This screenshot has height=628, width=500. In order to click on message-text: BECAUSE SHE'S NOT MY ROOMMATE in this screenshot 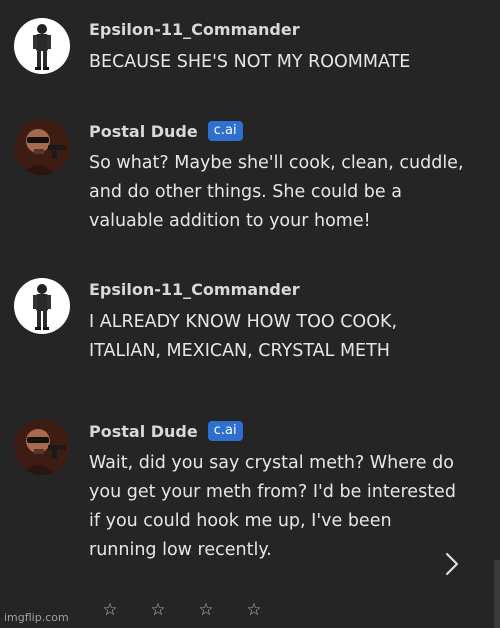, I will do `click(250, 62)`.